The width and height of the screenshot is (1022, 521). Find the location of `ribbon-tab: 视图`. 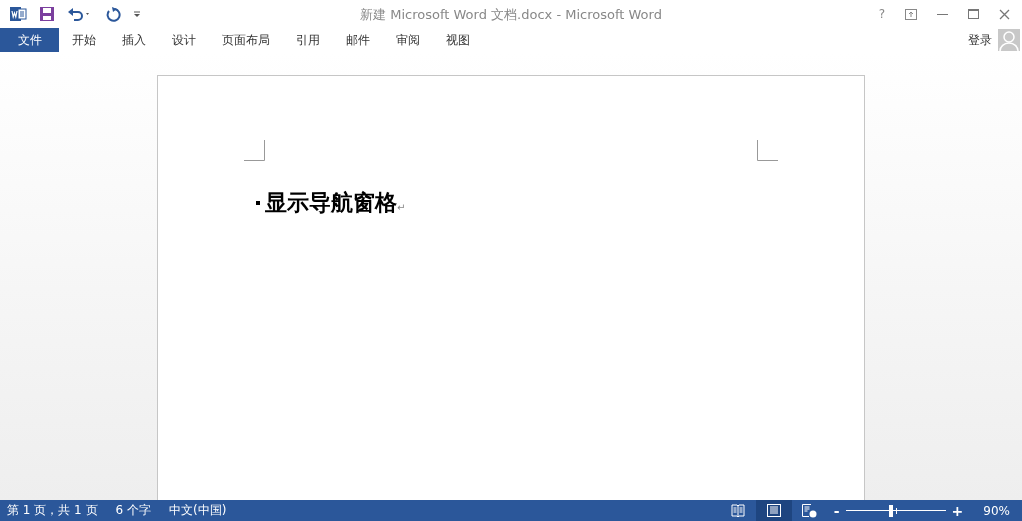

ribbon-tab: 视图 is located at coordinates (458, 40).